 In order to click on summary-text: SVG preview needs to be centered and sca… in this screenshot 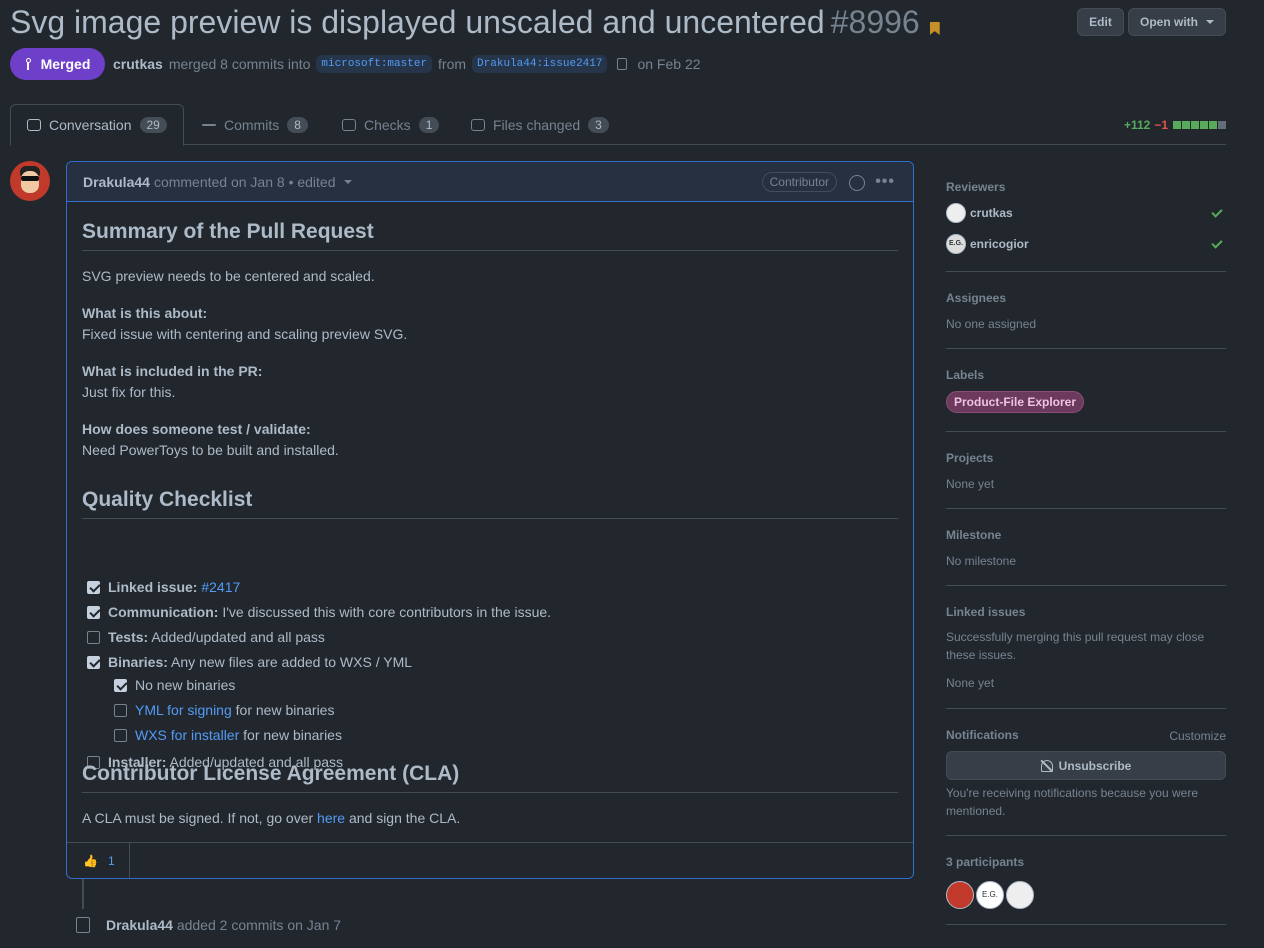, I will do `click(228, 276)`.